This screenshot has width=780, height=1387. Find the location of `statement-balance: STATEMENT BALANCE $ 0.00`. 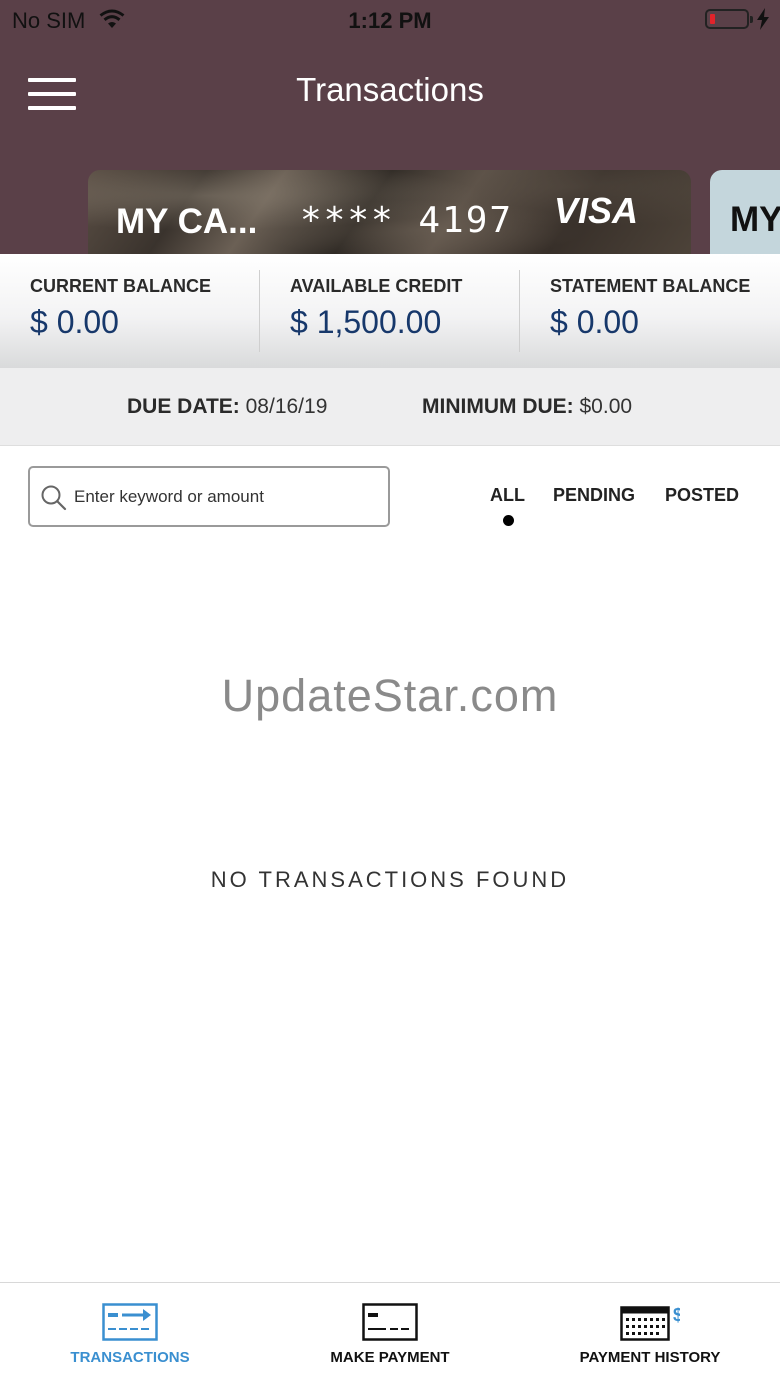

statement-balance: STATEMENT BALANCE $ 0.00 is located at coordinates (650, 311).